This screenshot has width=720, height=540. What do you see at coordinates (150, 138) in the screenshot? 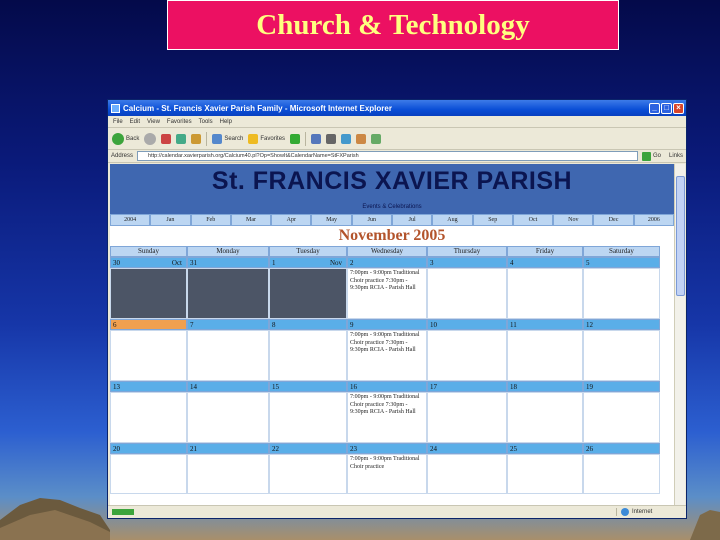
I see `forward-button` at bounding box center [150, 138].